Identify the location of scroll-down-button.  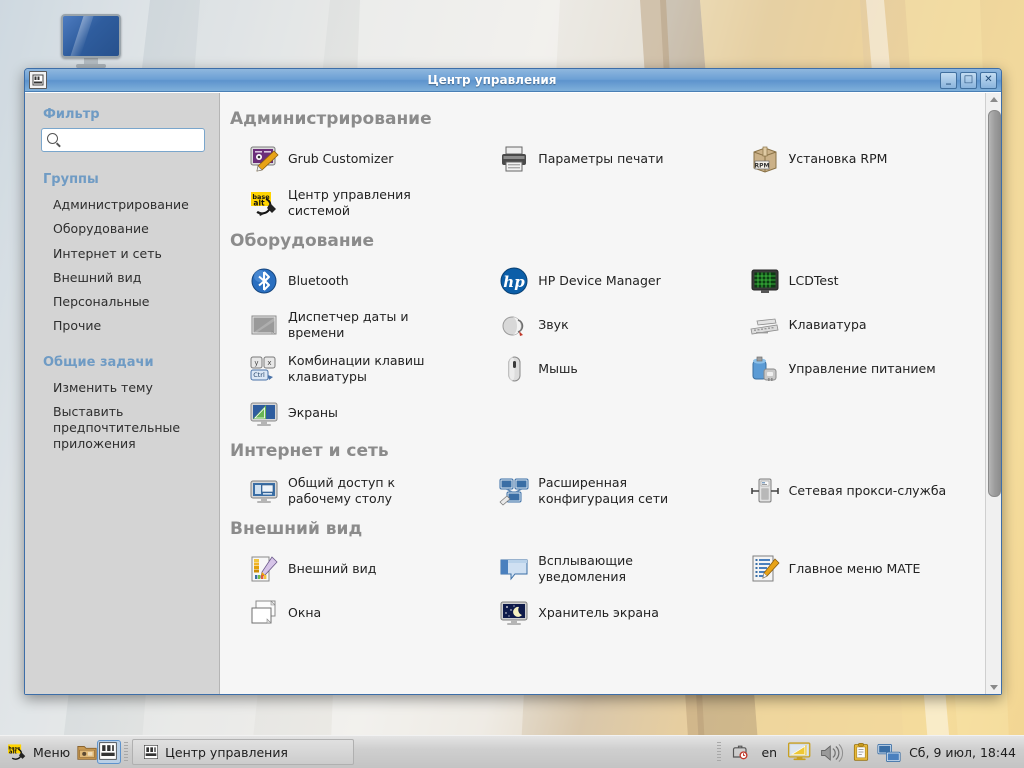
(993, 687).